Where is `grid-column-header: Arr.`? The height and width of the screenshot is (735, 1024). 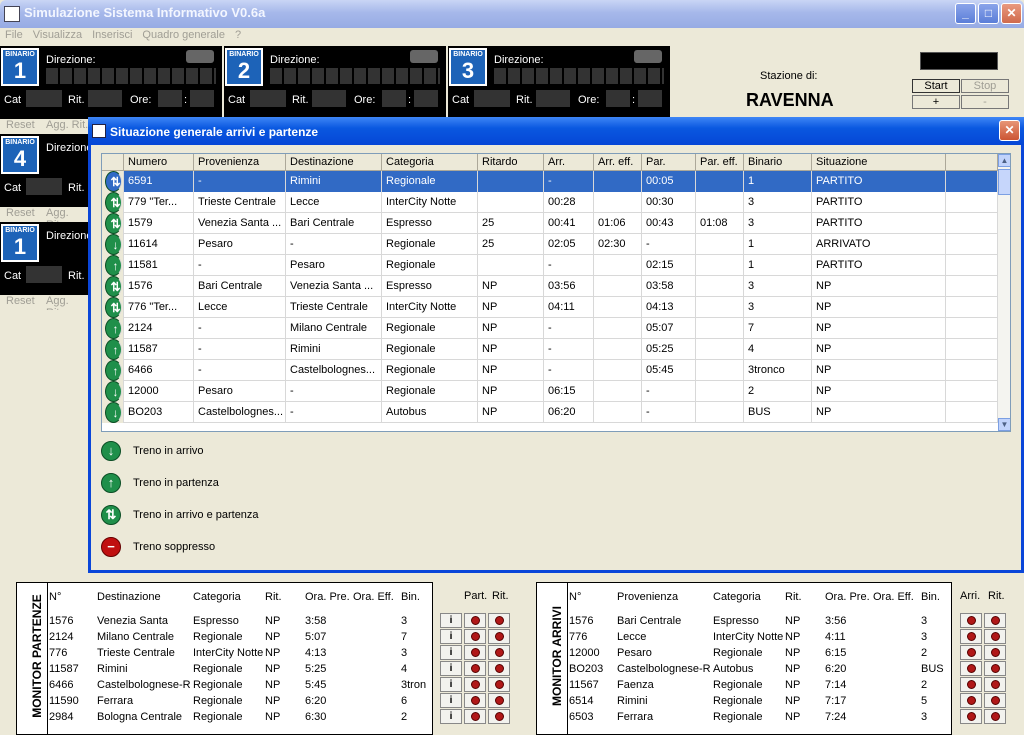 grid-column-header: Arr. is located at coordinates (569, 162).